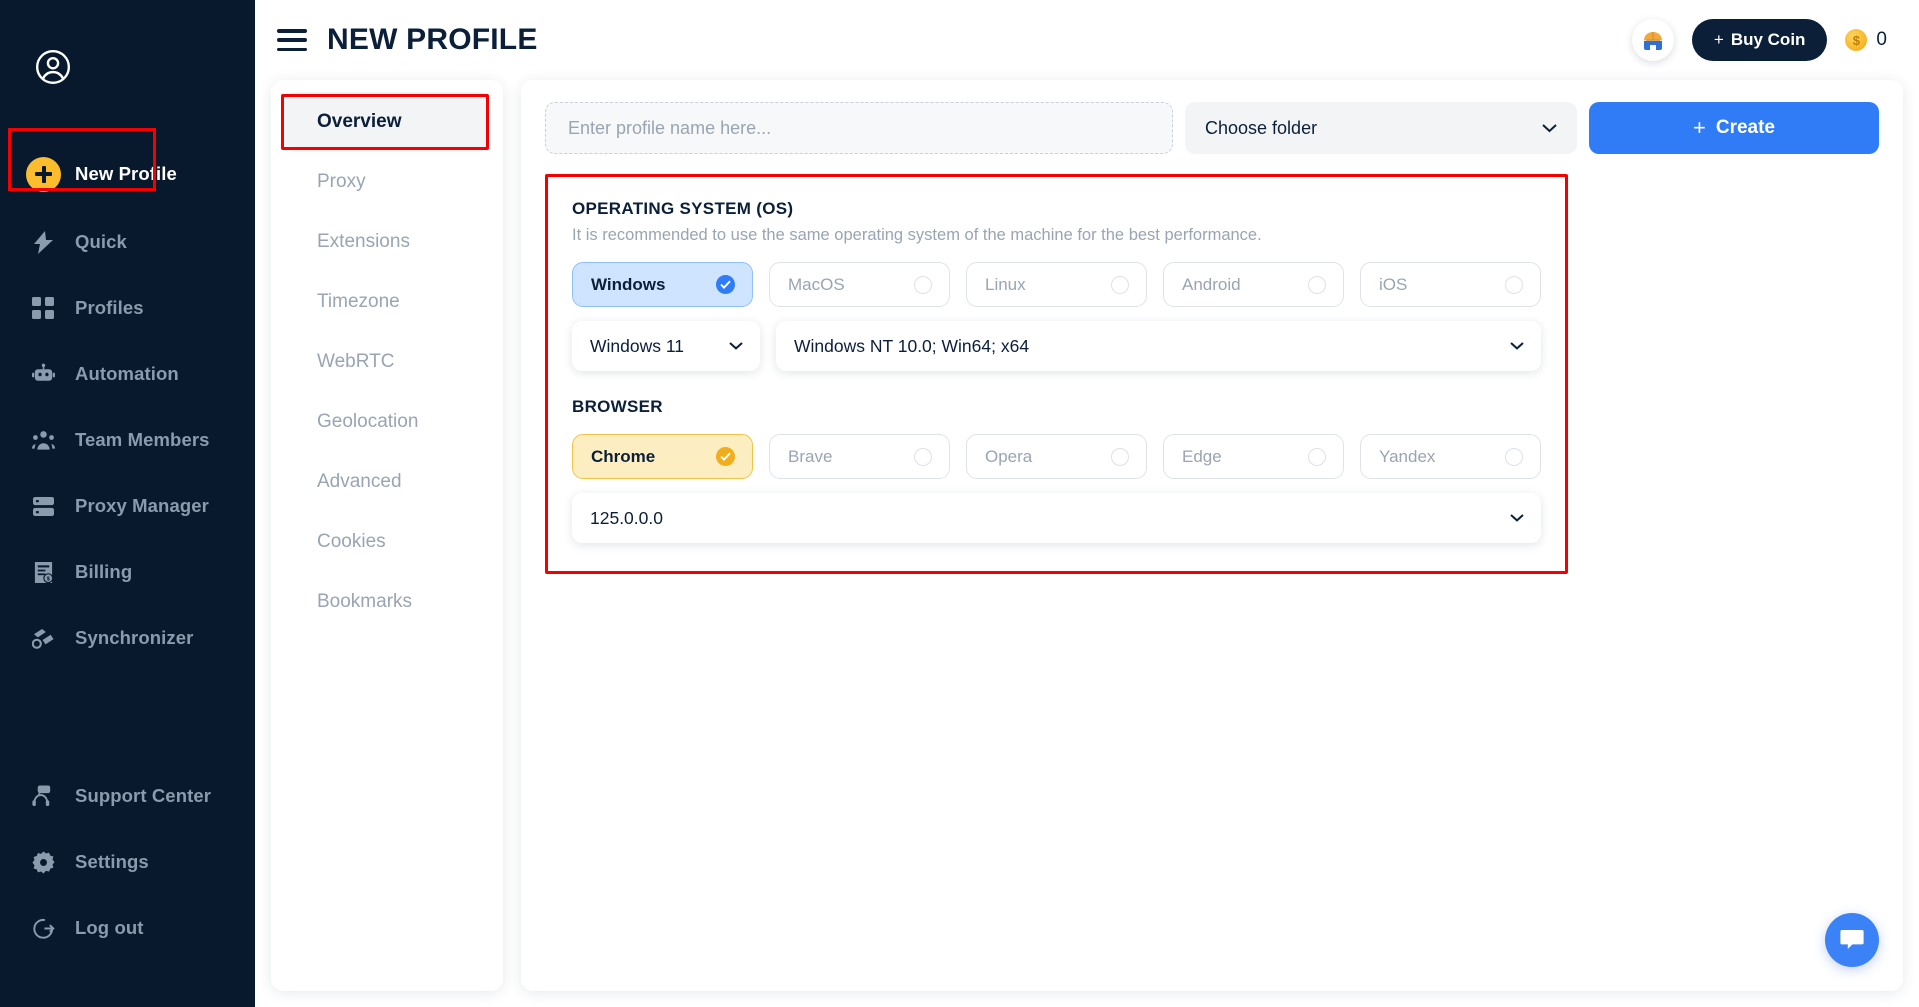  I want to click on user-circle-icon, so click(53, 69).